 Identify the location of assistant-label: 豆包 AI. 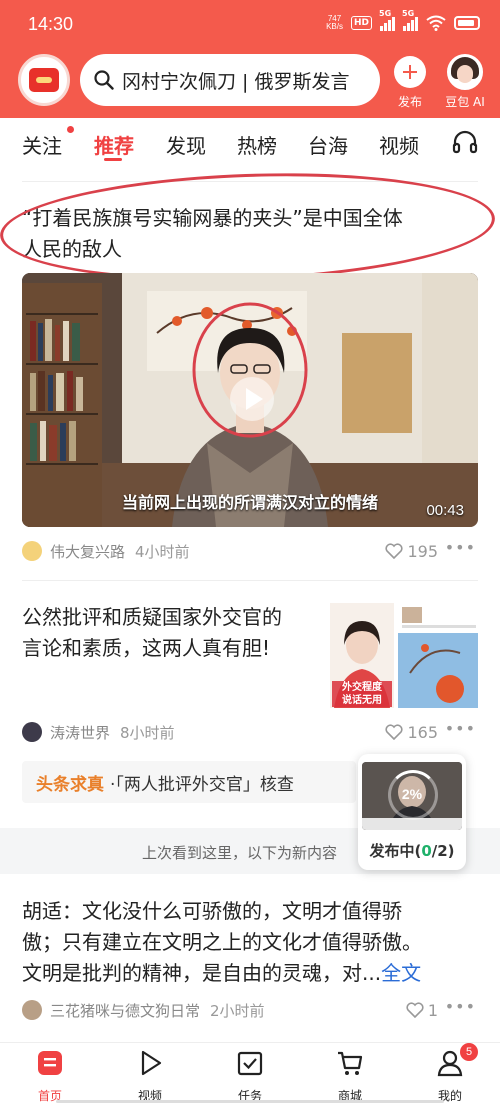
(465, 102).